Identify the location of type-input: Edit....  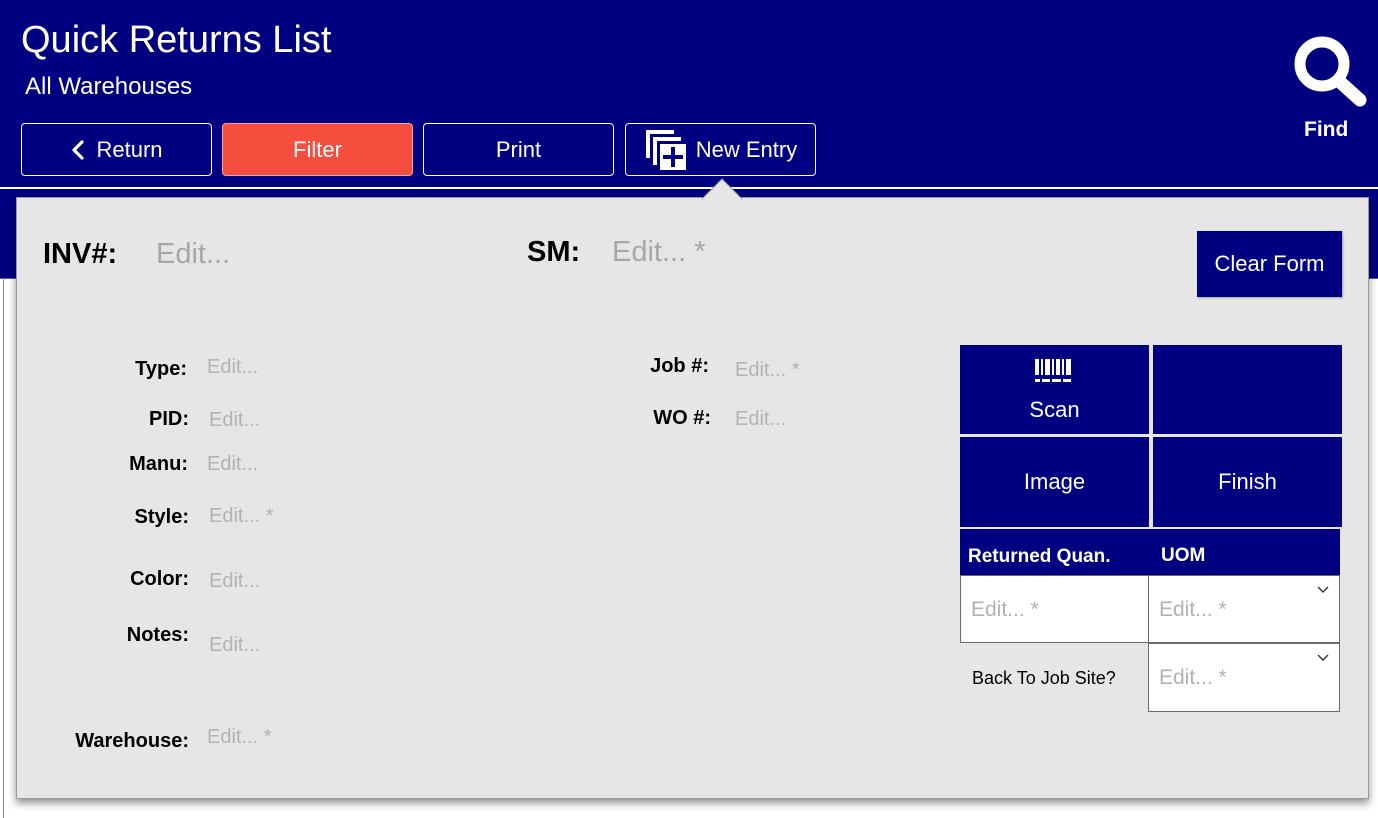
(232, 367).